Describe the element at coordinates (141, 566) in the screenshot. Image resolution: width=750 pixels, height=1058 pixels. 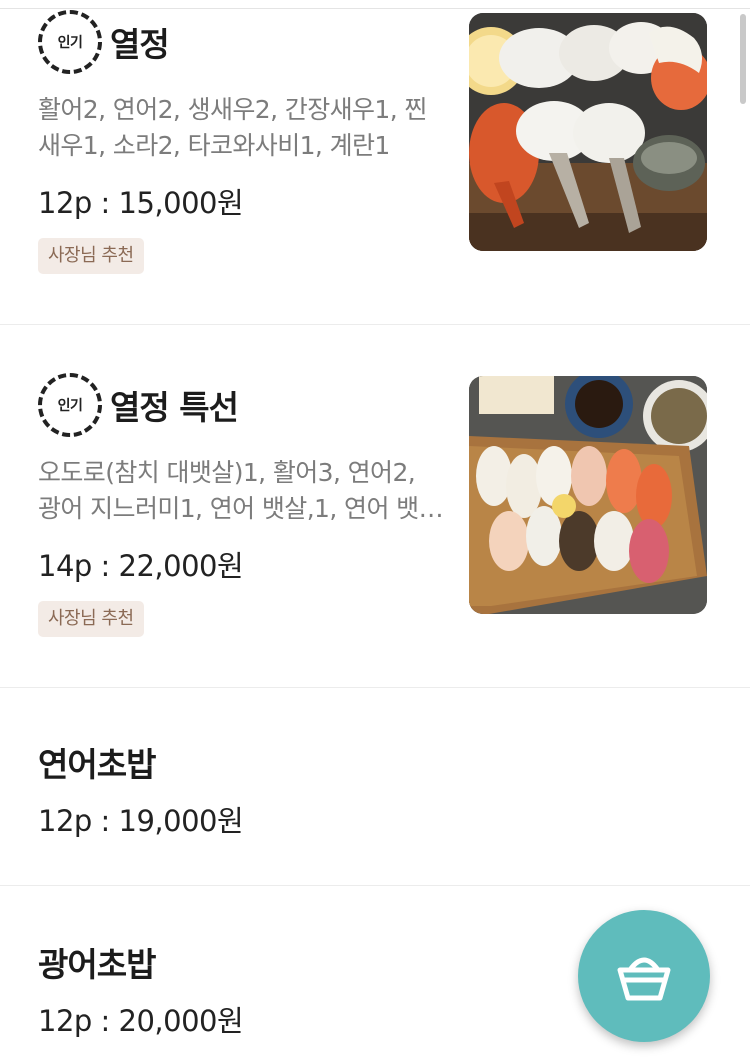
I see `menu-item-price: 14p : 22,000원` at that location.